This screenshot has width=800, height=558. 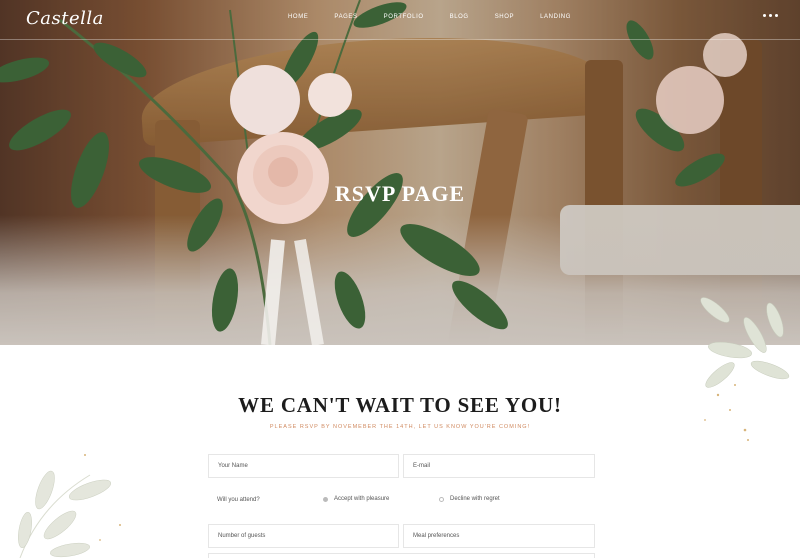 What do you see at coordinates (303, 466) in the screenshot?
I see `name-field: Your Name` at bounding box center [303, 466].